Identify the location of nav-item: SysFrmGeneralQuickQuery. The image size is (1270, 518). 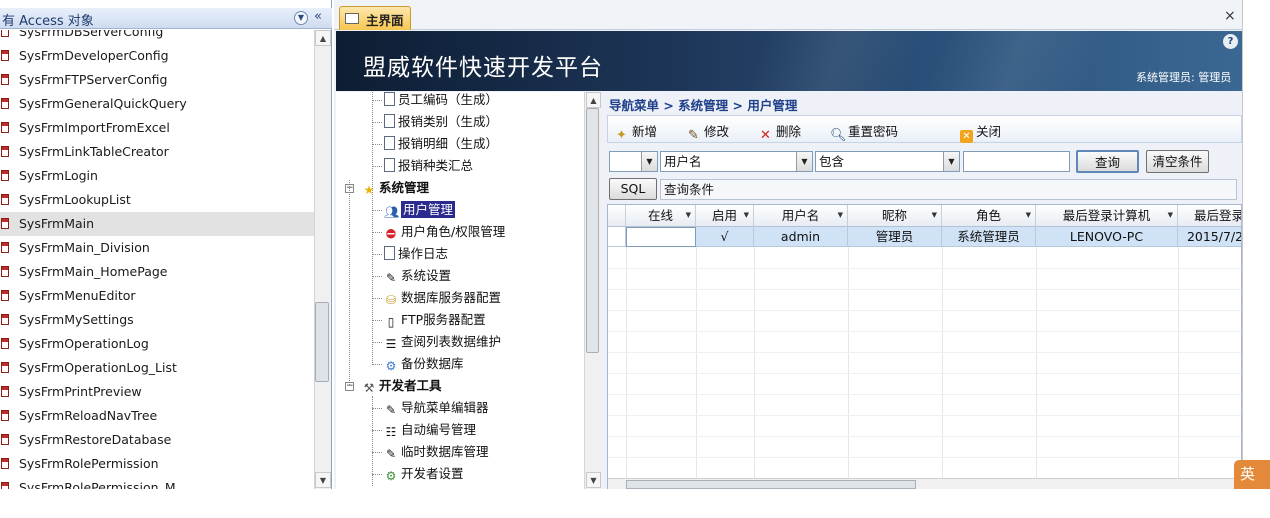
(157, 104).